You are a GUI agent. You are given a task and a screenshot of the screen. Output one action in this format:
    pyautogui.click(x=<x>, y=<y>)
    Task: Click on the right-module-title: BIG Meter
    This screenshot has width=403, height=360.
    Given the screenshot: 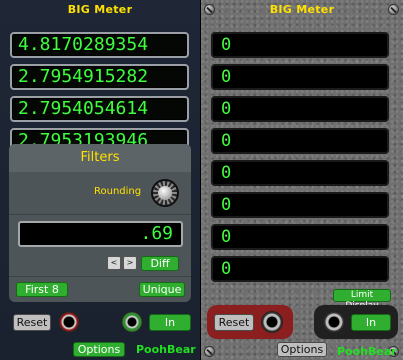 What is the action you would take?
    pyautogui.click(x=302, y=9)
    